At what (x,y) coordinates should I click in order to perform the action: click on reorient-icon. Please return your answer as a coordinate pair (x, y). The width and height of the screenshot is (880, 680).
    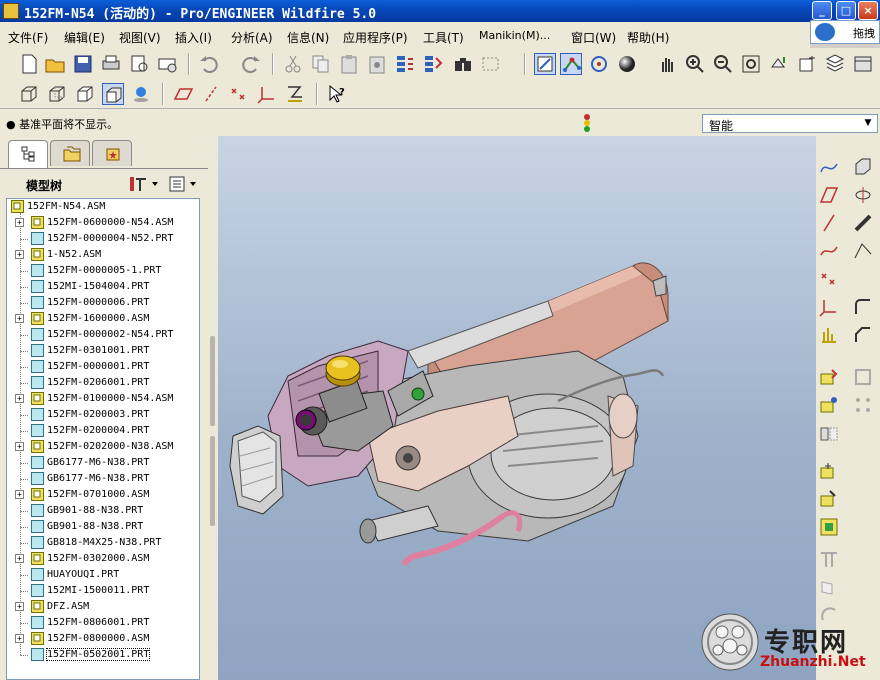
    Looking at the image, I should click on (779, 64).